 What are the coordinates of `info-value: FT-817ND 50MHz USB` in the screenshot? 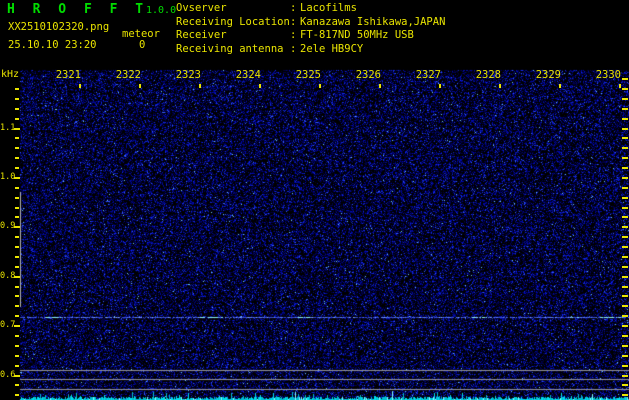 It's located at (357, 35).